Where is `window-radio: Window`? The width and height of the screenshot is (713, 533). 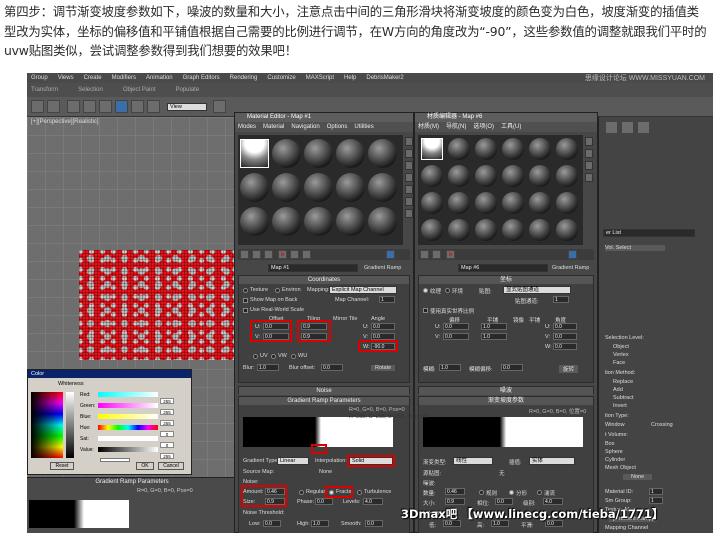
window-radio: Window is located at coordinates (615, 425).